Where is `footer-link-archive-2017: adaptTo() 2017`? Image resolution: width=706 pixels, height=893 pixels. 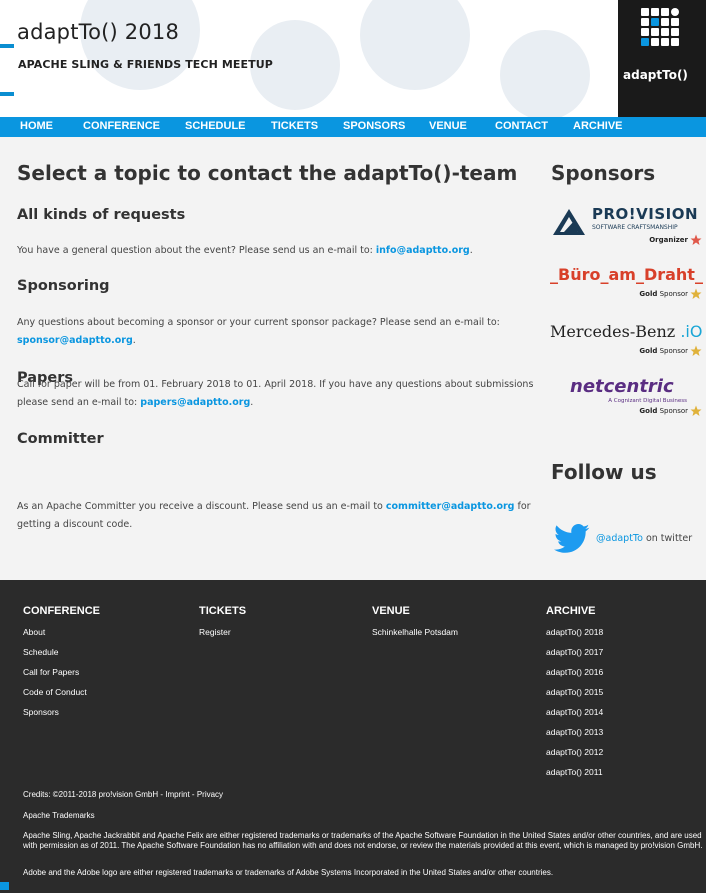 footer-link-archive-2017: adaptTo() 2017 is located at coordinates (574, 652).